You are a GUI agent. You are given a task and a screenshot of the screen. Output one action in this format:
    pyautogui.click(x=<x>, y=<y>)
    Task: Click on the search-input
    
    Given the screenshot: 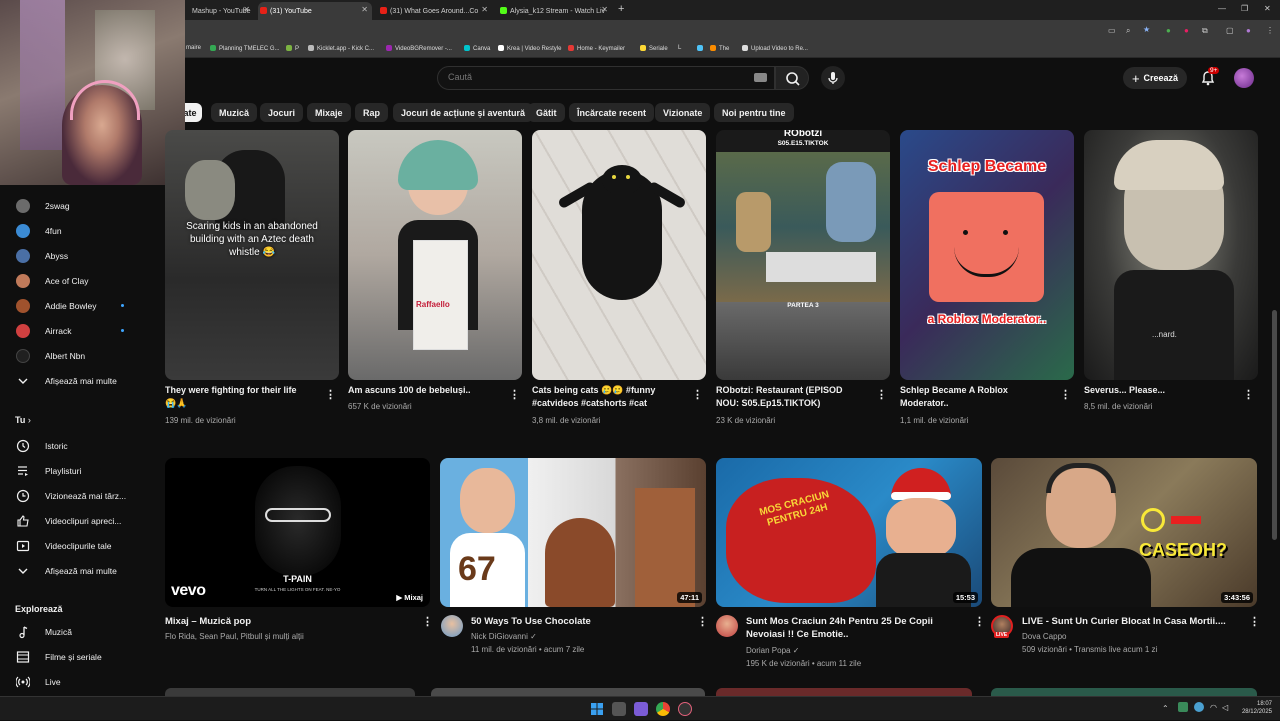 What is the action you would take?
    pyautogui.click(x=588, y=77)
    